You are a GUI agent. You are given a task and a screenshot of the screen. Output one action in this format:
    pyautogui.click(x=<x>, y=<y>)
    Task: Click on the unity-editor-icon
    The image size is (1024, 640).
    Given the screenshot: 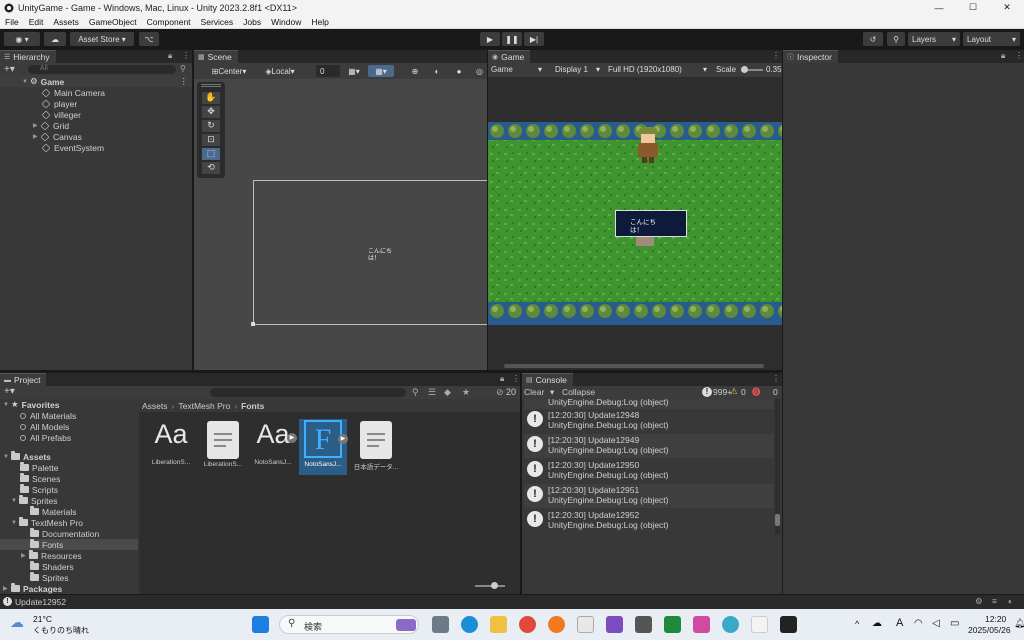 What is the action you would take?
    pyautogui.click(x=788, y=624)
    